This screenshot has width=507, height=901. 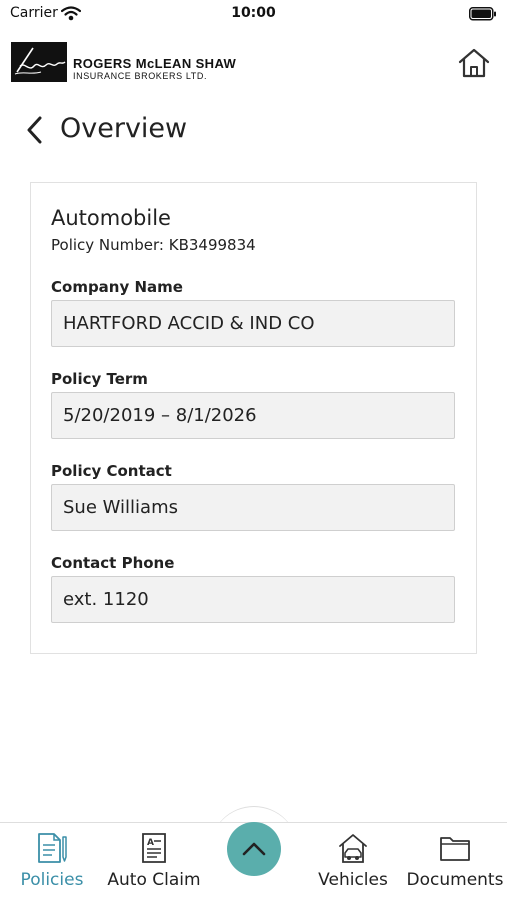 What do you see at coordinates (124, 128) in the screenshot?
I see `page-title: Overview` at bounding box center [124, 128].